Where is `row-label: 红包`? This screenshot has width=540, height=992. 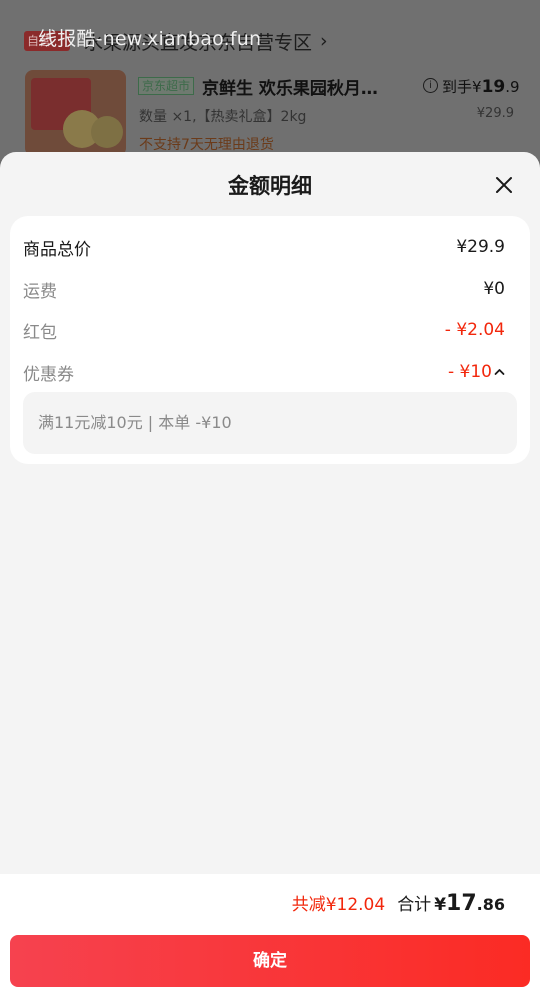
row-label: 红包 is located at coordinates (40, 332).